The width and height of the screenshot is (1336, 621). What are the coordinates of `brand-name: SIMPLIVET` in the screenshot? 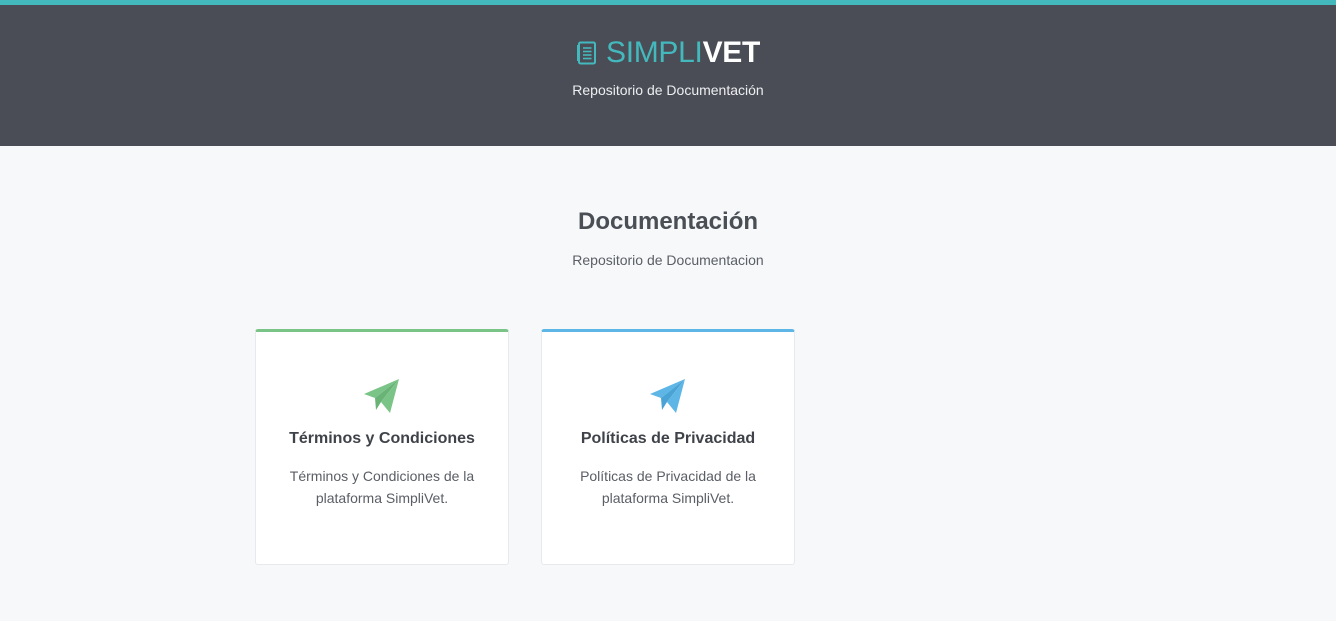 It's located at (683, 53).